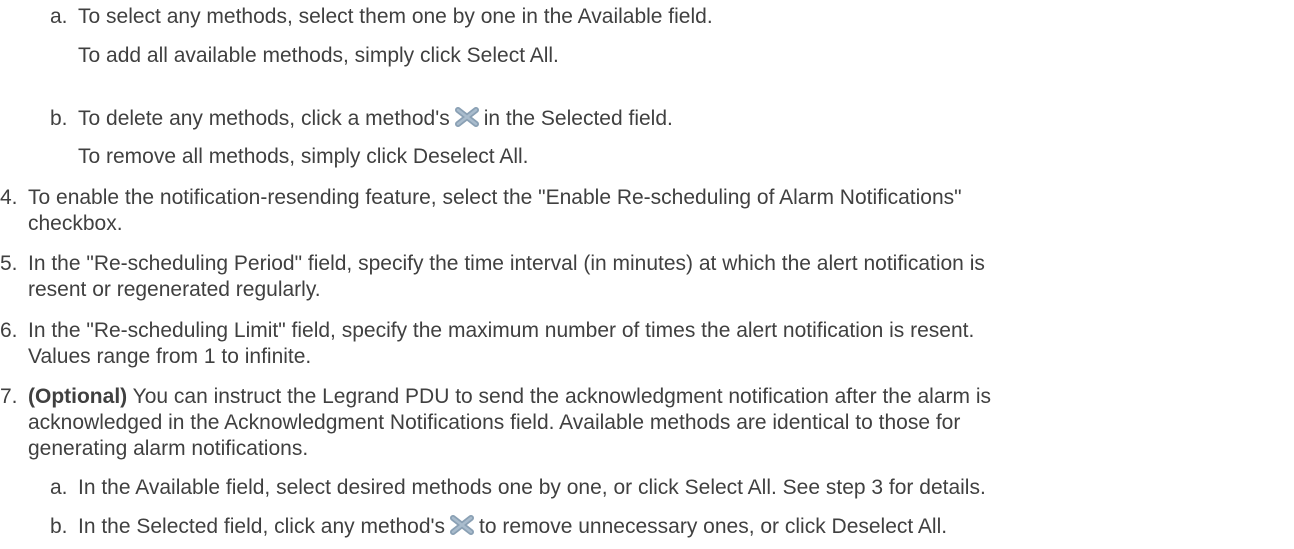 The height and width of the screenshot is (549, 1294). What do you see at coordinates (75, 223) in the screenshot?
I see `step-4-line2: checkbox.` at bounding box center [75, 223].